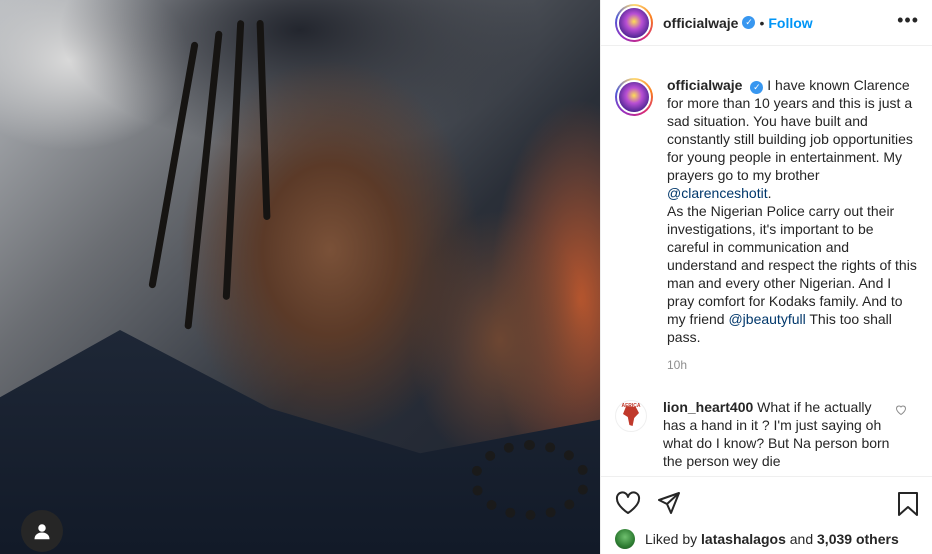 The width and height of the screenshot is (932, 554). I want to click on post-timestamp: 10h, so click(799, 365).